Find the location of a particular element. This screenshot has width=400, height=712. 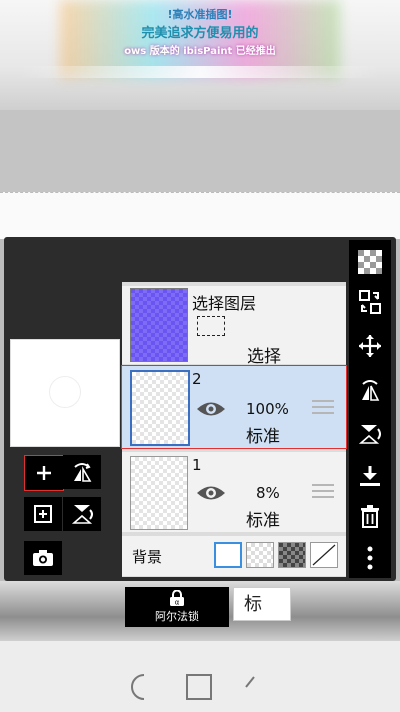

back-icon is located at coordinates (141, 687).